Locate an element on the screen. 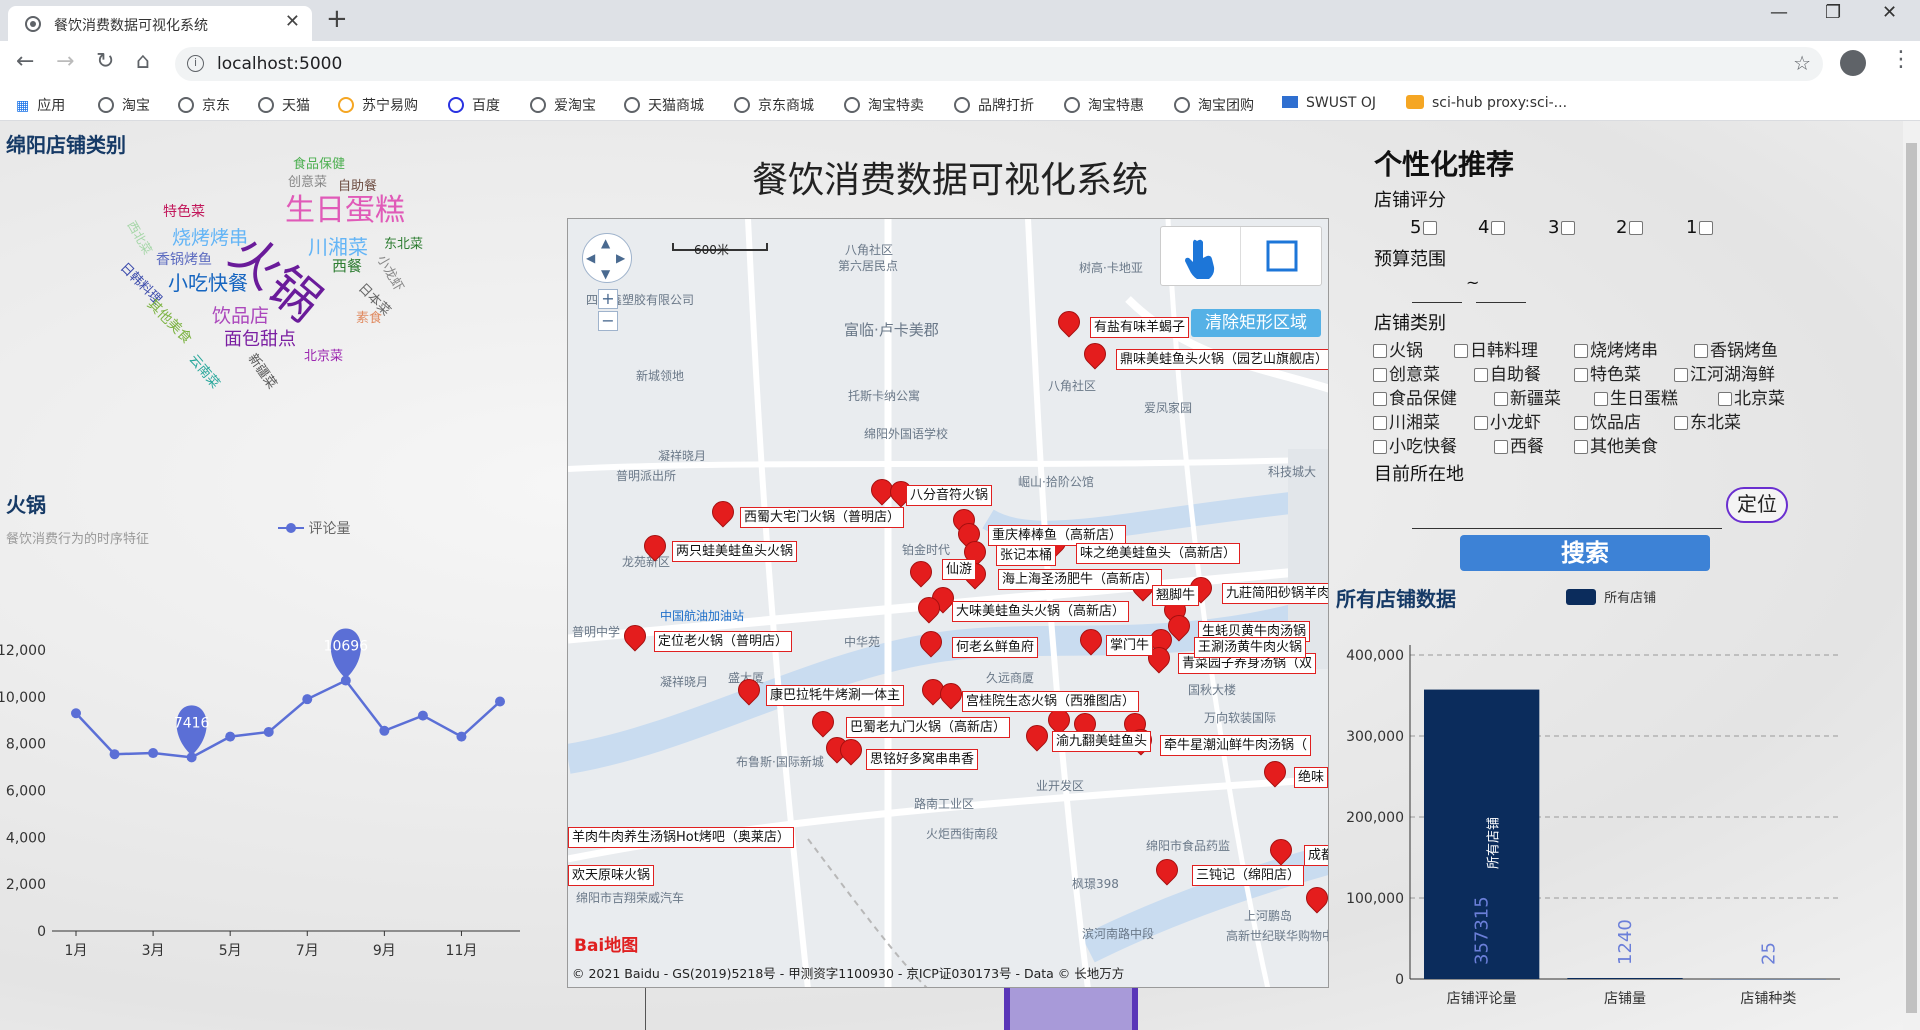  shop-label: 大味美蛙鱼头火锅（高新店） is located at coordinates (1041, 611).